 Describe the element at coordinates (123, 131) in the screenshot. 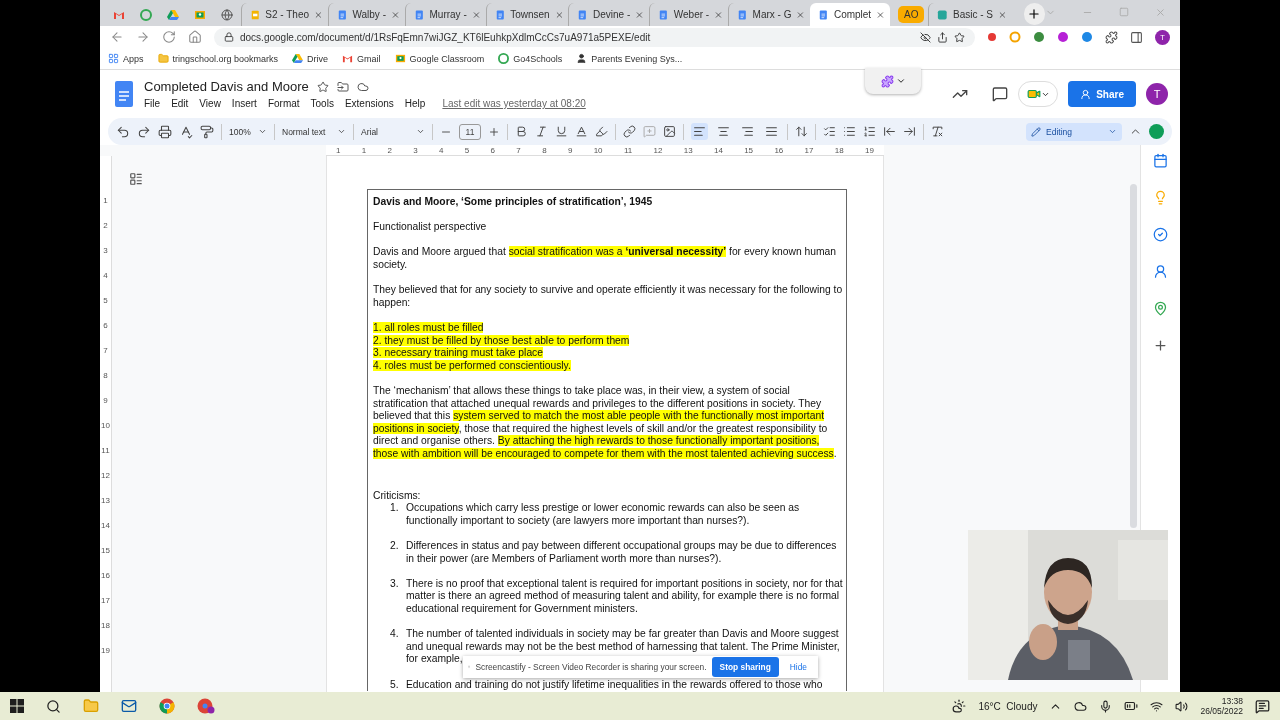

I see `undo-icon` at that location.